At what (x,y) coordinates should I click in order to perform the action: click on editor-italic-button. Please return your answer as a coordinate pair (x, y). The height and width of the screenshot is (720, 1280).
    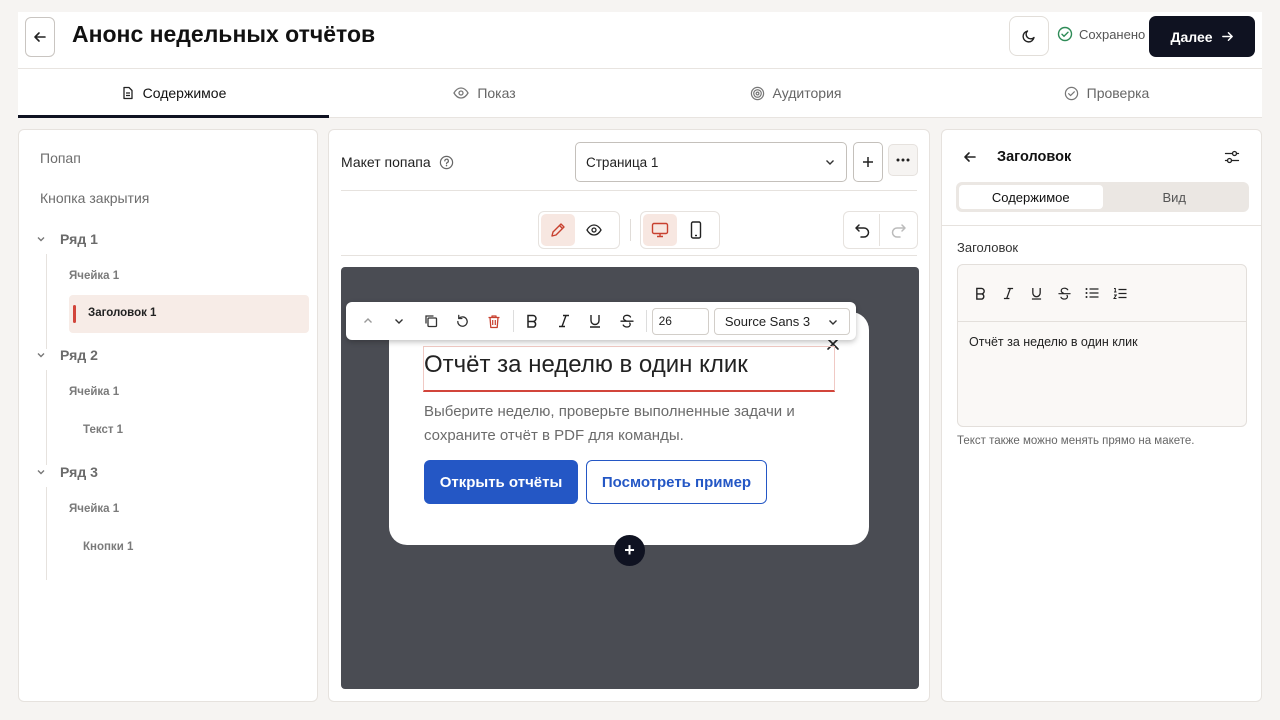
    Looking at the image, I should click on (1008, 293).